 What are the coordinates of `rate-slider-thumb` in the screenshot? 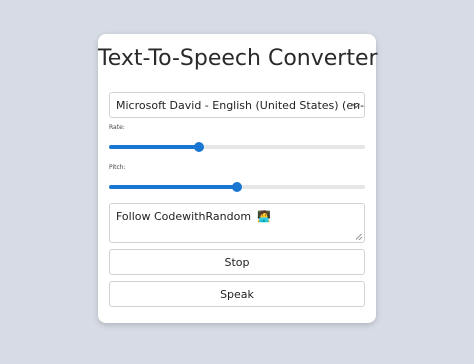 It's located at (198, 147).